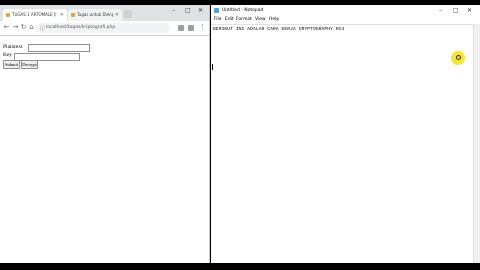  I want to click on decrypt-button: Decrypt, so click(29, 64).